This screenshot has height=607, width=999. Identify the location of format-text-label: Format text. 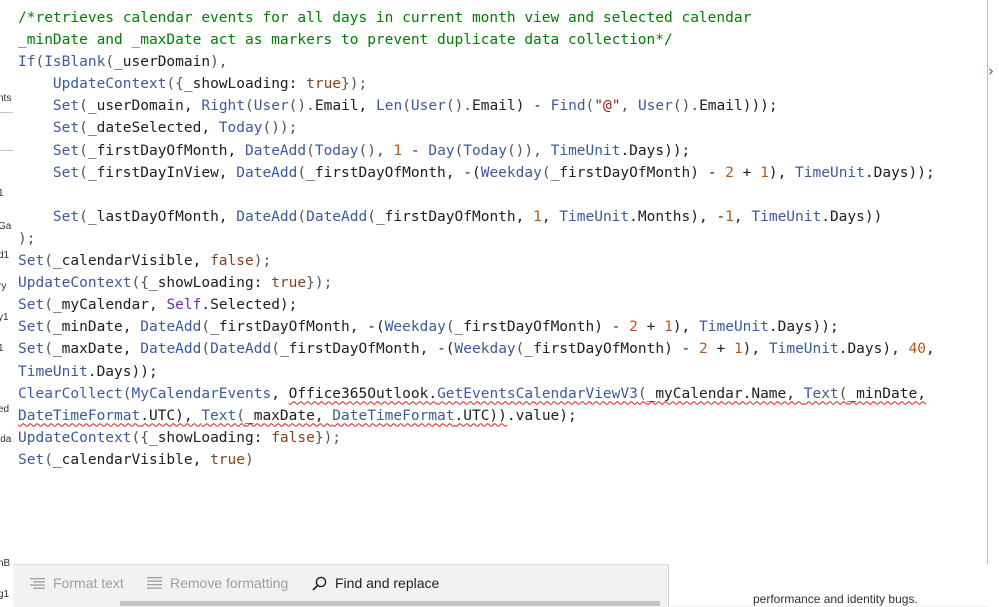
(88, 583).